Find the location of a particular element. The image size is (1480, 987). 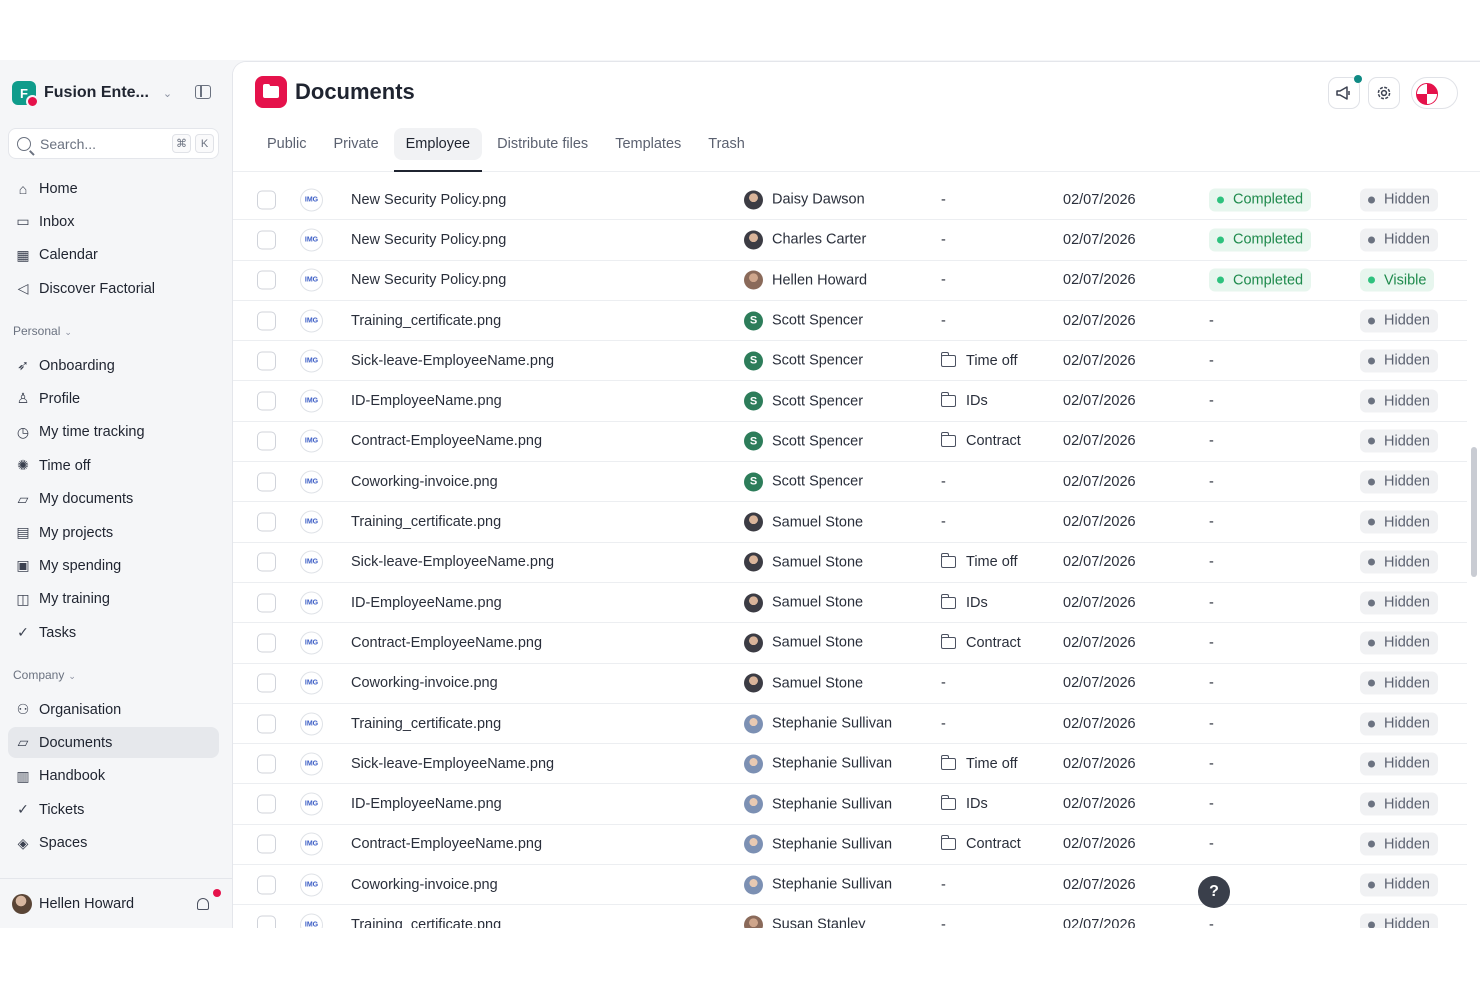

sidebar-item-time-off: ✺ Time off is located at coordinates (113, 465).